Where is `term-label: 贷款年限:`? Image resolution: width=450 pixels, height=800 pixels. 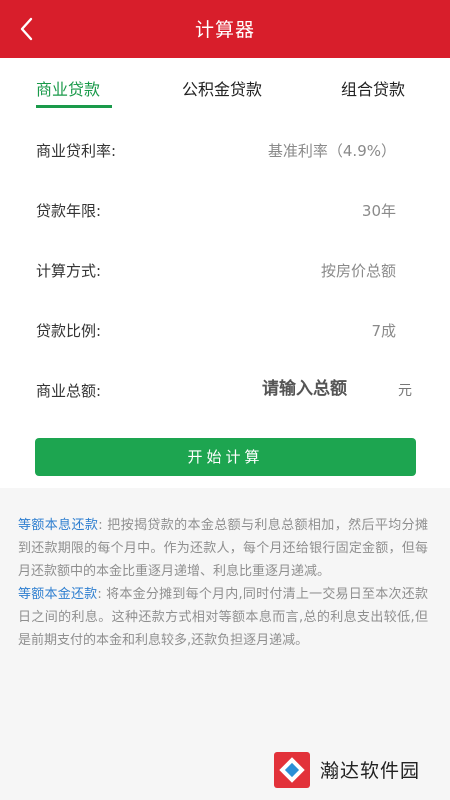 term-label: 贷款年限: is located at coordinates (69, 211).